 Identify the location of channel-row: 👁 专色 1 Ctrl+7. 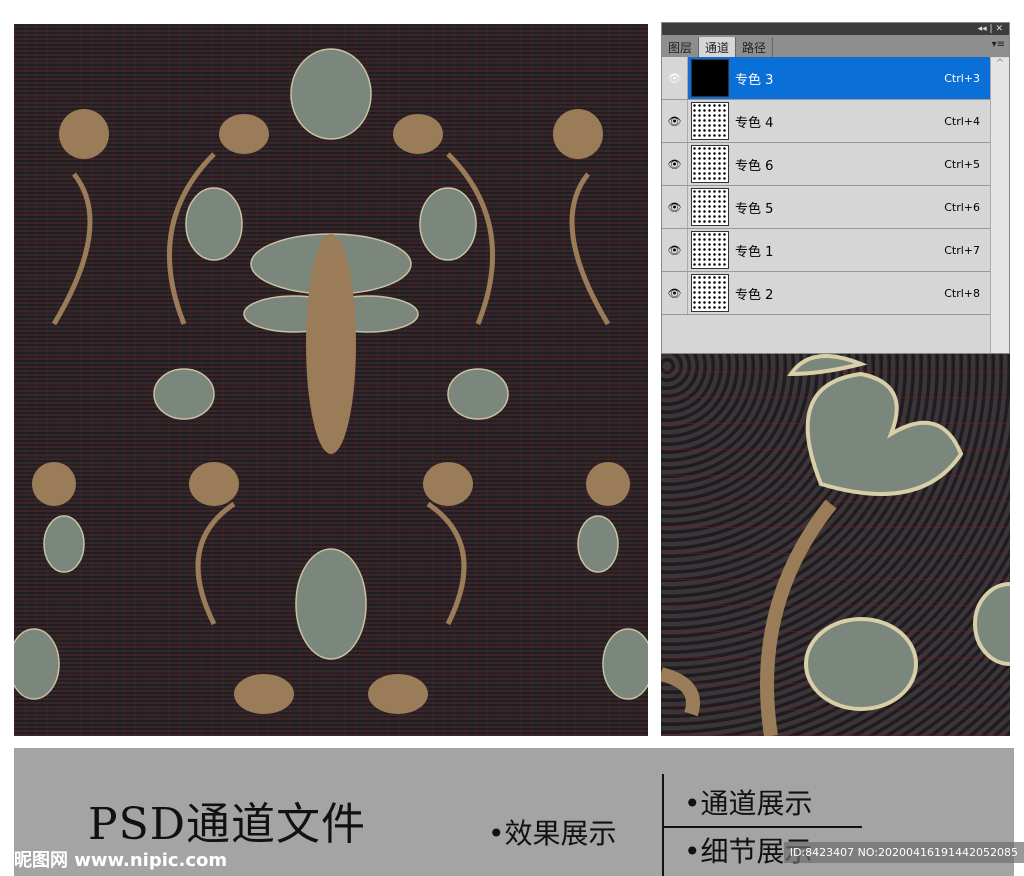
(826, 250).